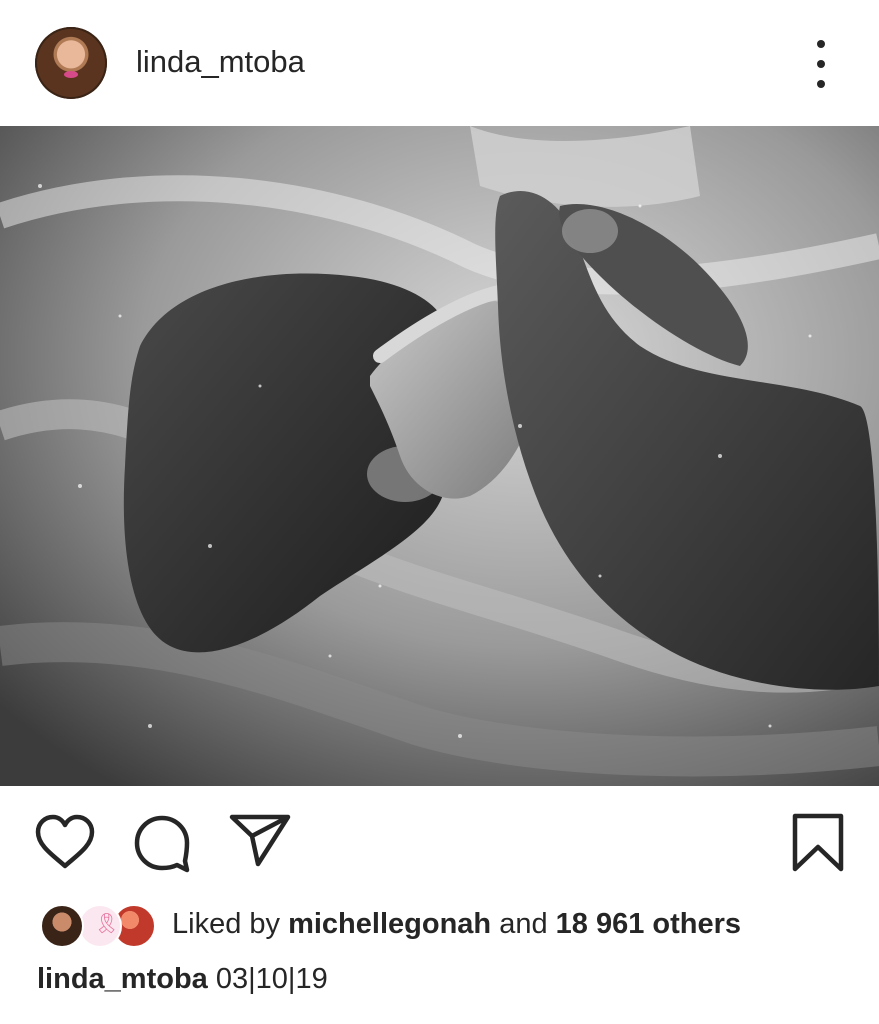 The height and width of the screenshot is (1024, 879). I want to click on bookmark-icon, so click(818, 845).